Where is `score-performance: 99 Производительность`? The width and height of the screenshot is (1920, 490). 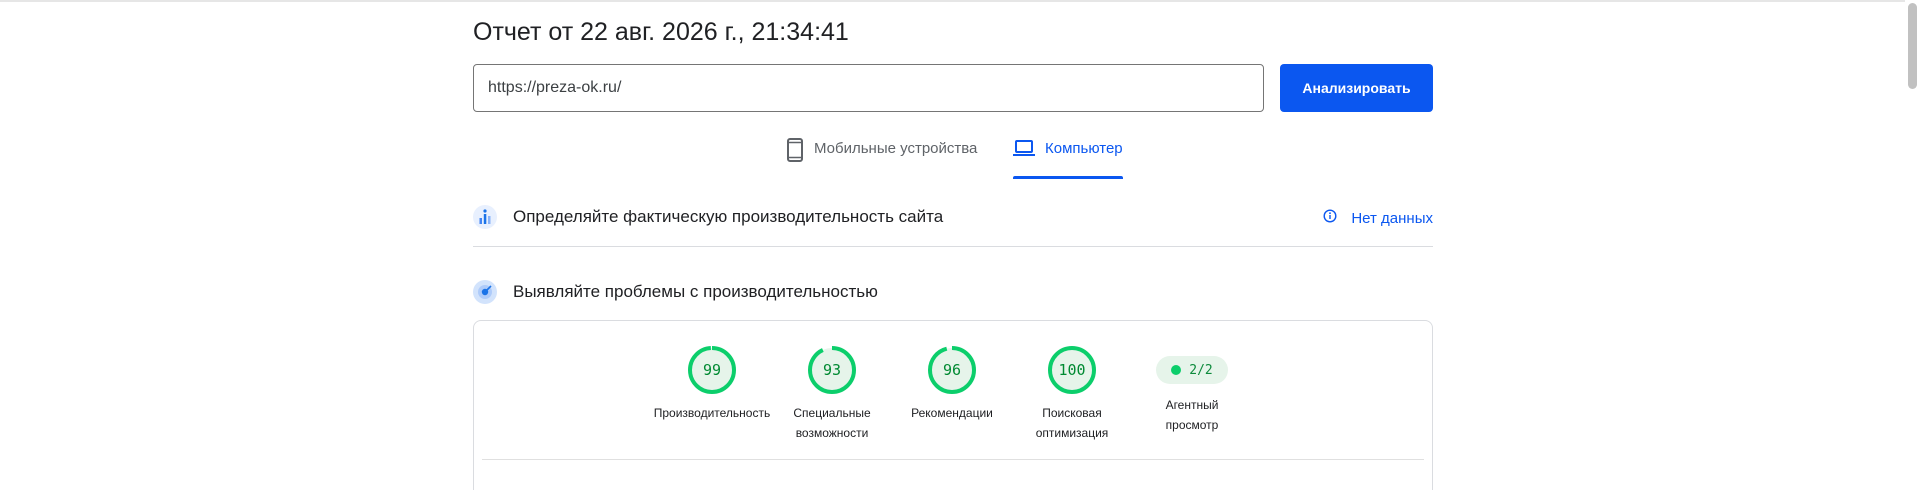 score-performance: 99 Производительность is located at coordinates (712, 384).